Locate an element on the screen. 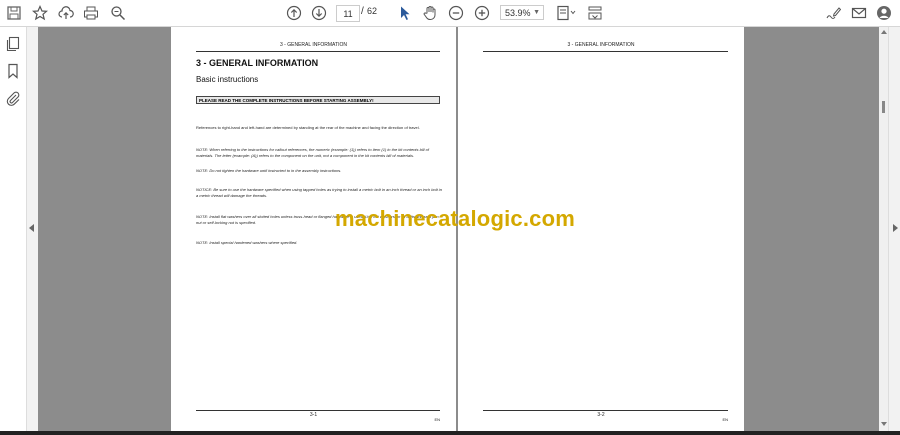 This screenshot has width=900, height=435. chevron-right-icon is located at coordinates (895, 228).